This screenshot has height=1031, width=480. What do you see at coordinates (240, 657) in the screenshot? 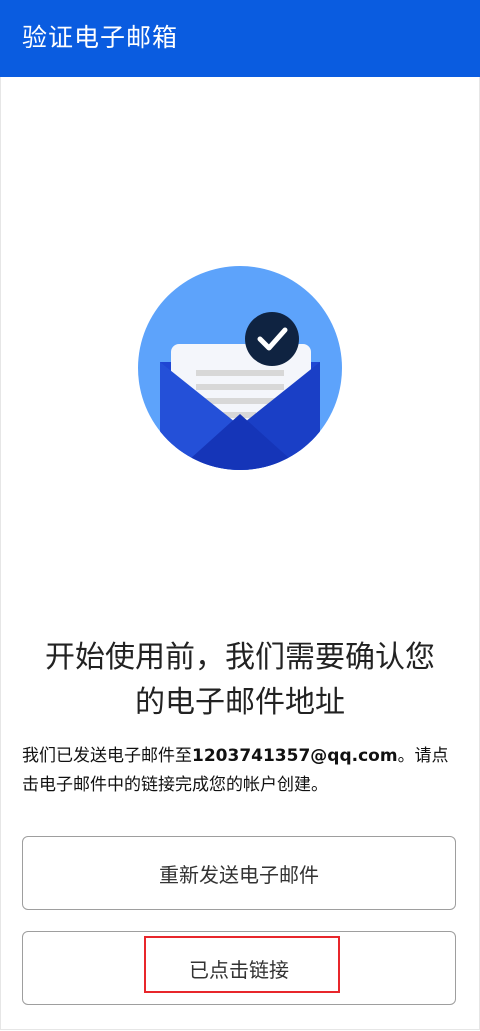
I see `headline-line-1: 开始使用前，我们需要确认您` at bounding box center [240, 657].